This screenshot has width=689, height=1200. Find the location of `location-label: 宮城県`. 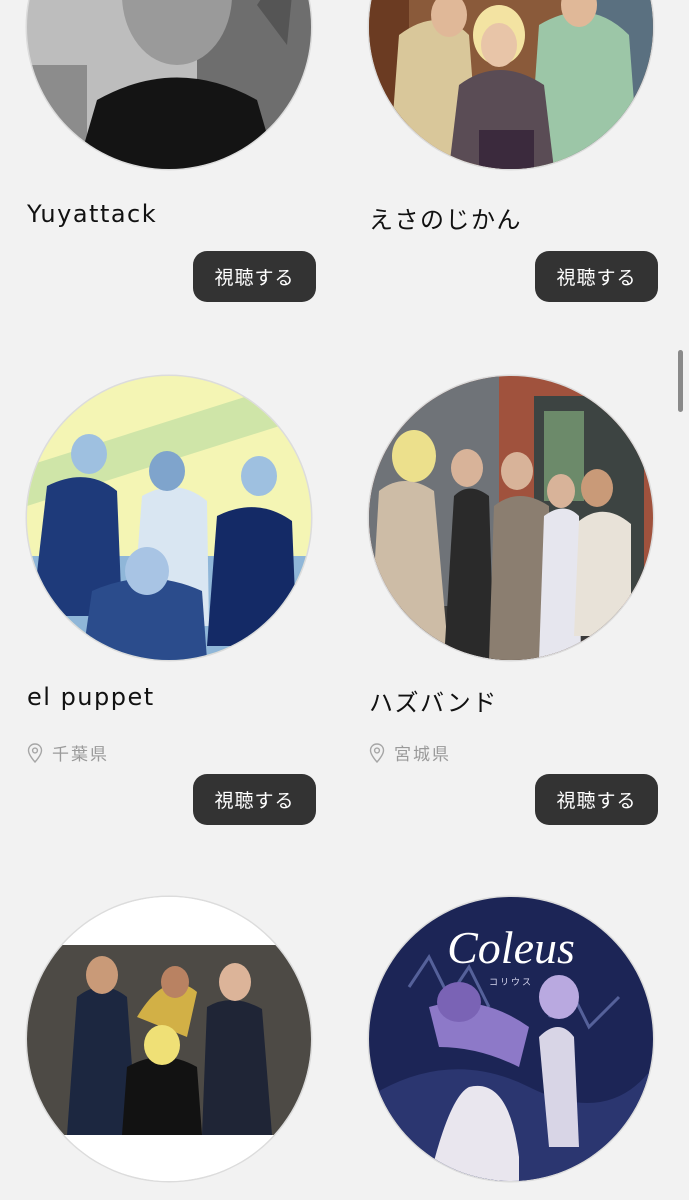

location-label: 宮城県 is located at coordinates (422, 755).